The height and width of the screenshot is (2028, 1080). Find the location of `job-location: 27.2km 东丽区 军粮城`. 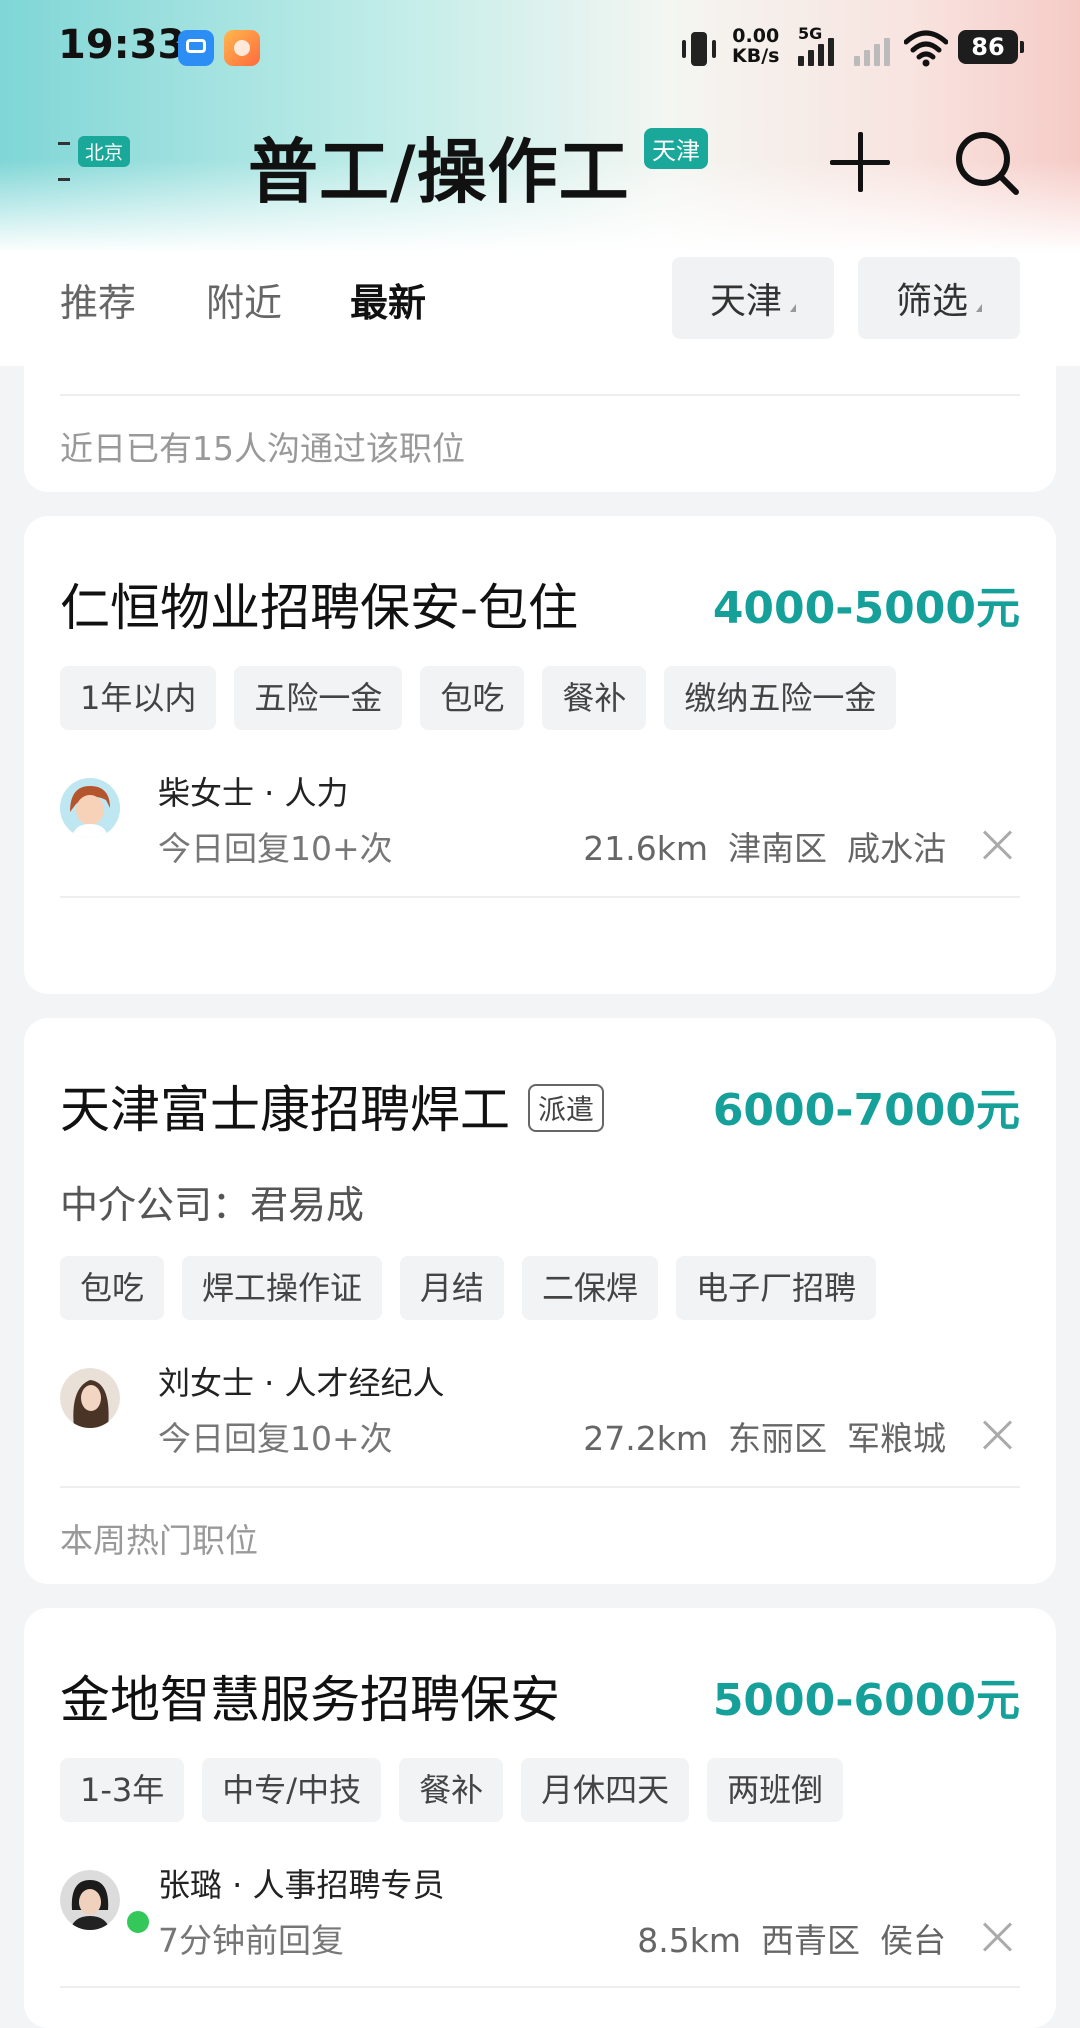

job-location: 27.2km 东丽区 军粮城 is located at coordinates (754, 1436).